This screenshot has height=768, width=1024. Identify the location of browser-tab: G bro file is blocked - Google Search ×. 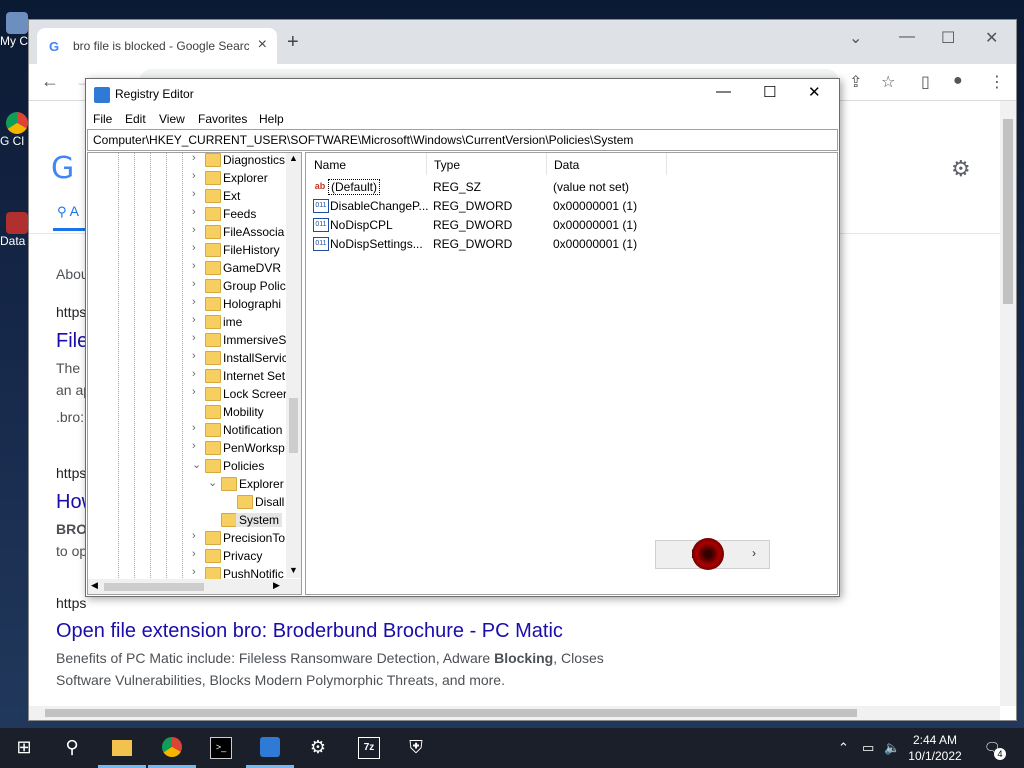
(157, 46).